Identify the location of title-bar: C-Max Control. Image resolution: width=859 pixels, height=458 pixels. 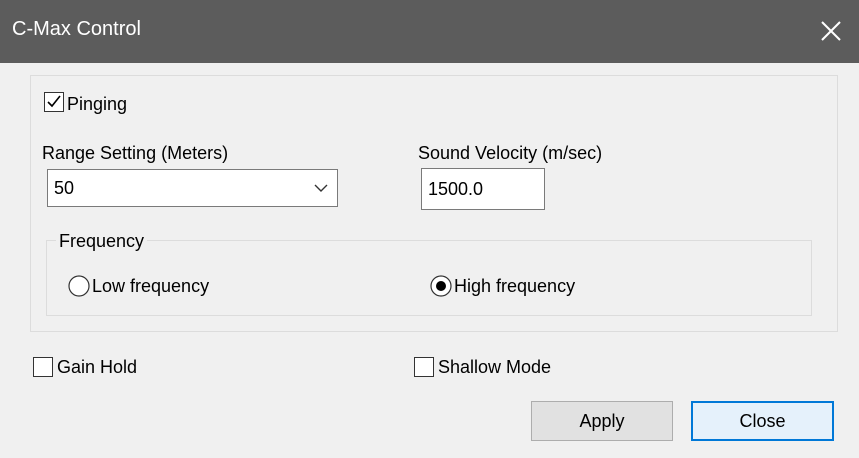
(429, 31).